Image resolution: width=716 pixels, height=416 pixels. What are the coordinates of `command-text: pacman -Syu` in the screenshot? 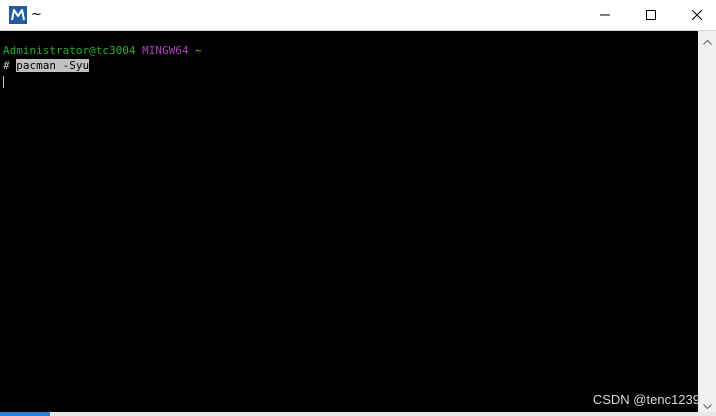 It's located at (53, 65).